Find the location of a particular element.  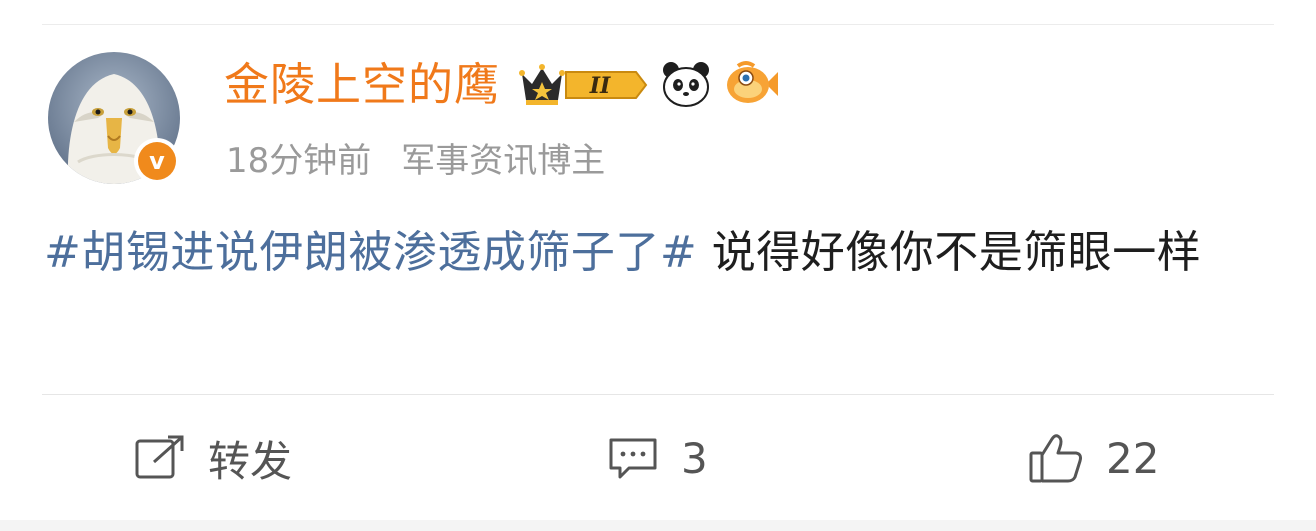

thumbs-up-icon is located at coordinates (1056, 458).